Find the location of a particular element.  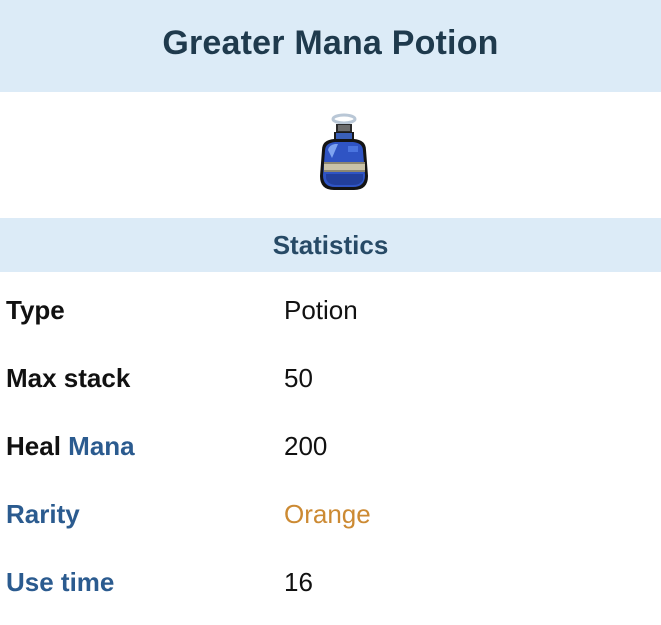

stat-label: Max stack is located at coordinates (68, 378).